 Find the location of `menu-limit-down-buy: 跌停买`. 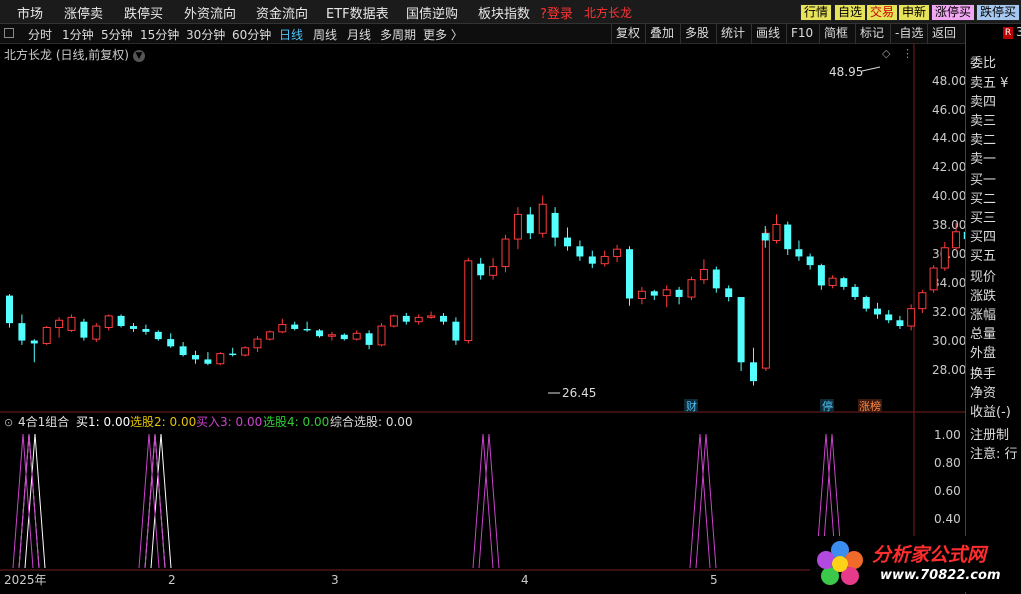

menu-limit-down-buy: 跌停买 is located at coordinates (143, 12).